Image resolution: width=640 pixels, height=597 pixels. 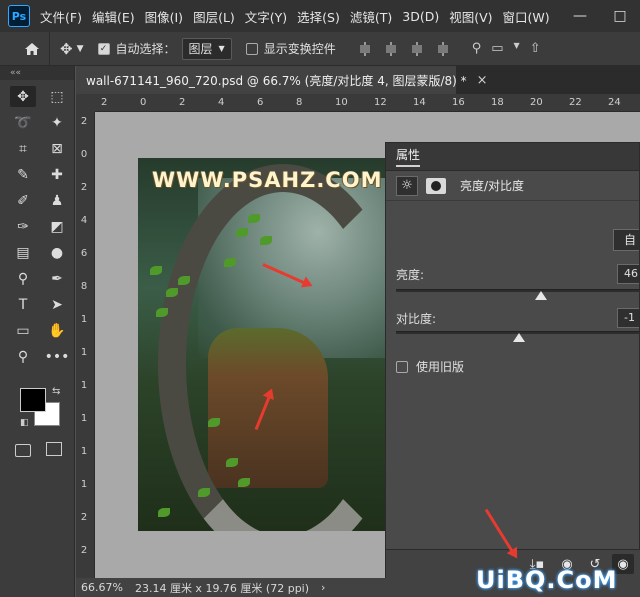 I want to click on contrast-slider-thumb, so click(x=518, y=337).